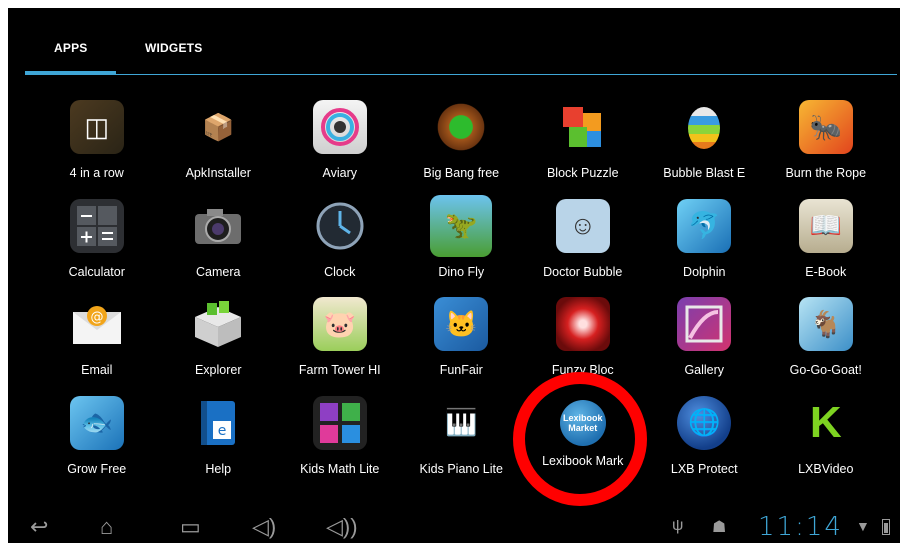  I want to click on app-email: @ Email, so click(97, 340).